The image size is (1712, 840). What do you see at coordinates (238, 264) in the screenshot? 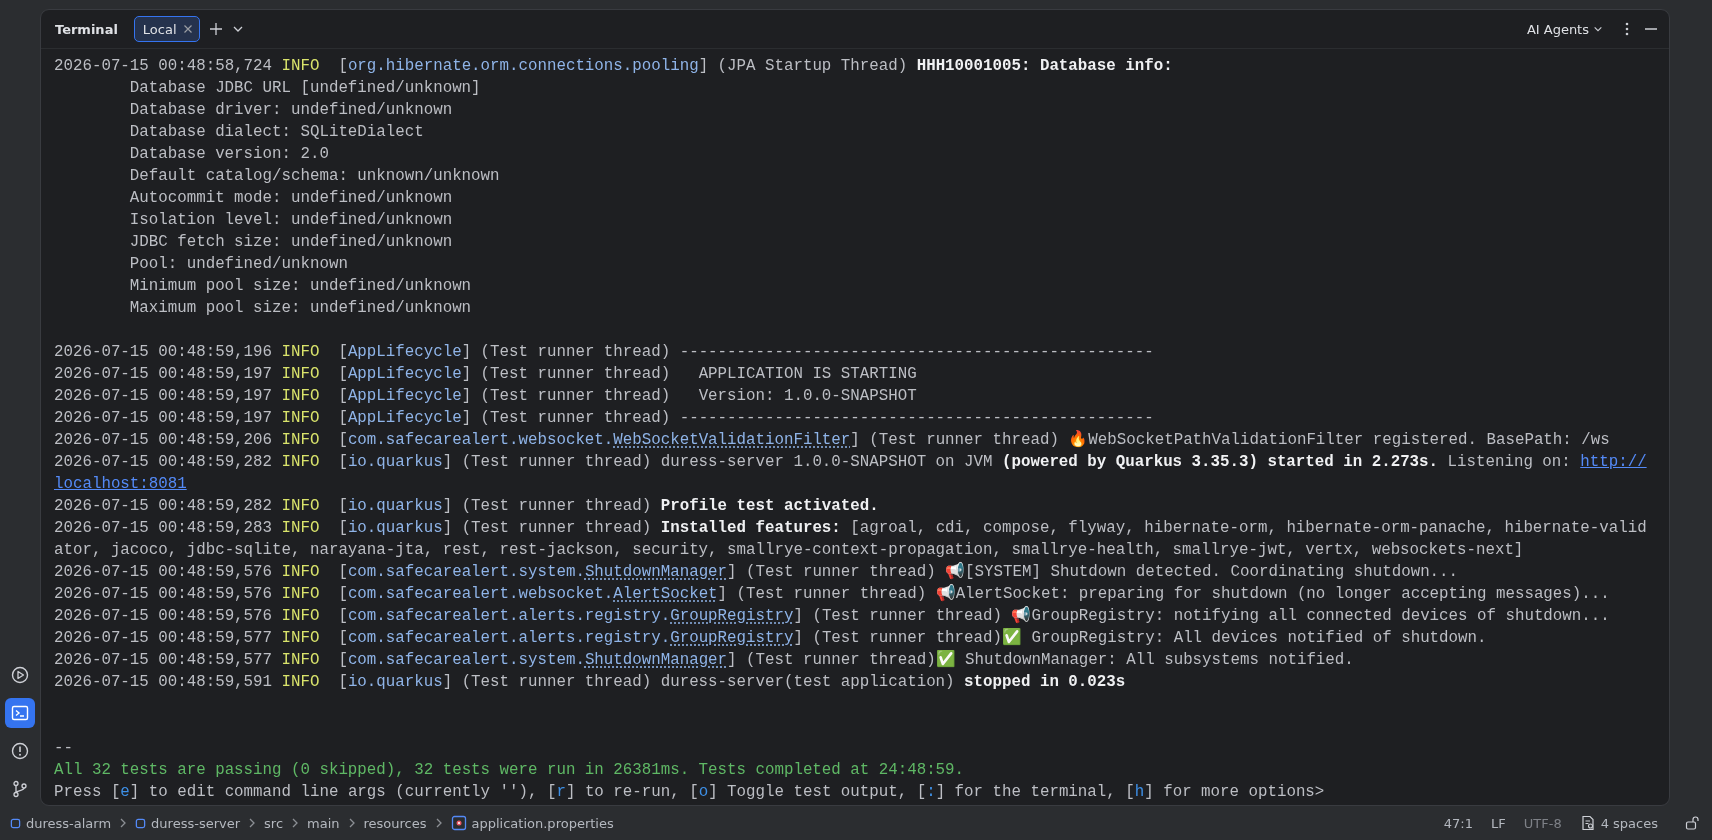
I see `log-line: Pool: undefined/unknown` at bounding box center [238, 264].